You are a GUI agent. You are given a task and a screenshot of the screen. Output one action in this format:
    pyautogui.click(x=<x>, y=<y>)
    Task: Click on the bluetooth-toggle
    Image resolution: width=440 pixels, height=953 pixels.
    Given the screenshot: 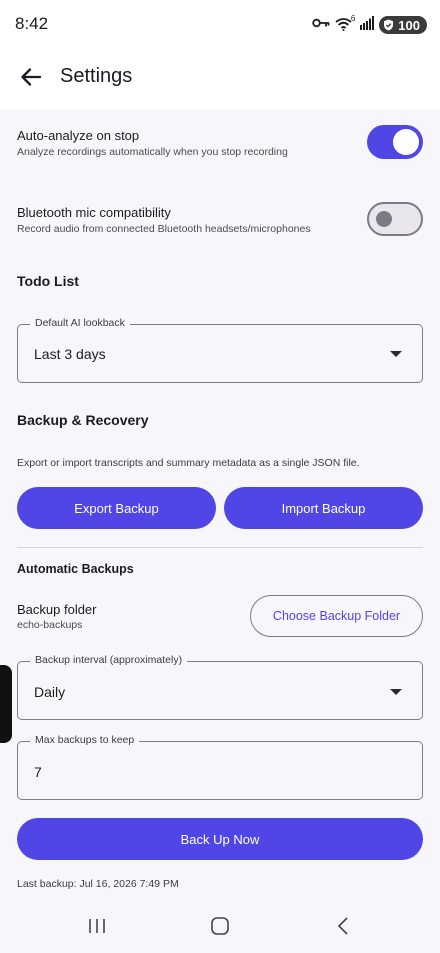 What is the action you would take?
    pyautogui.click(x=395, y=219)
    